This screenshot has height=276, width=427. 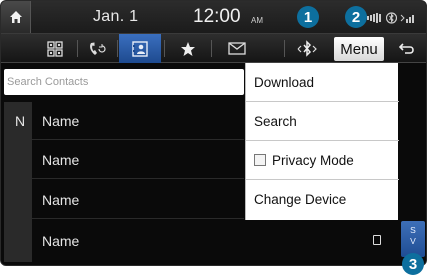 What do you see at coordinates (413, 230) in the screenshot?
I see `scrollbar-label-top: S` at bounding box center [413, 230].